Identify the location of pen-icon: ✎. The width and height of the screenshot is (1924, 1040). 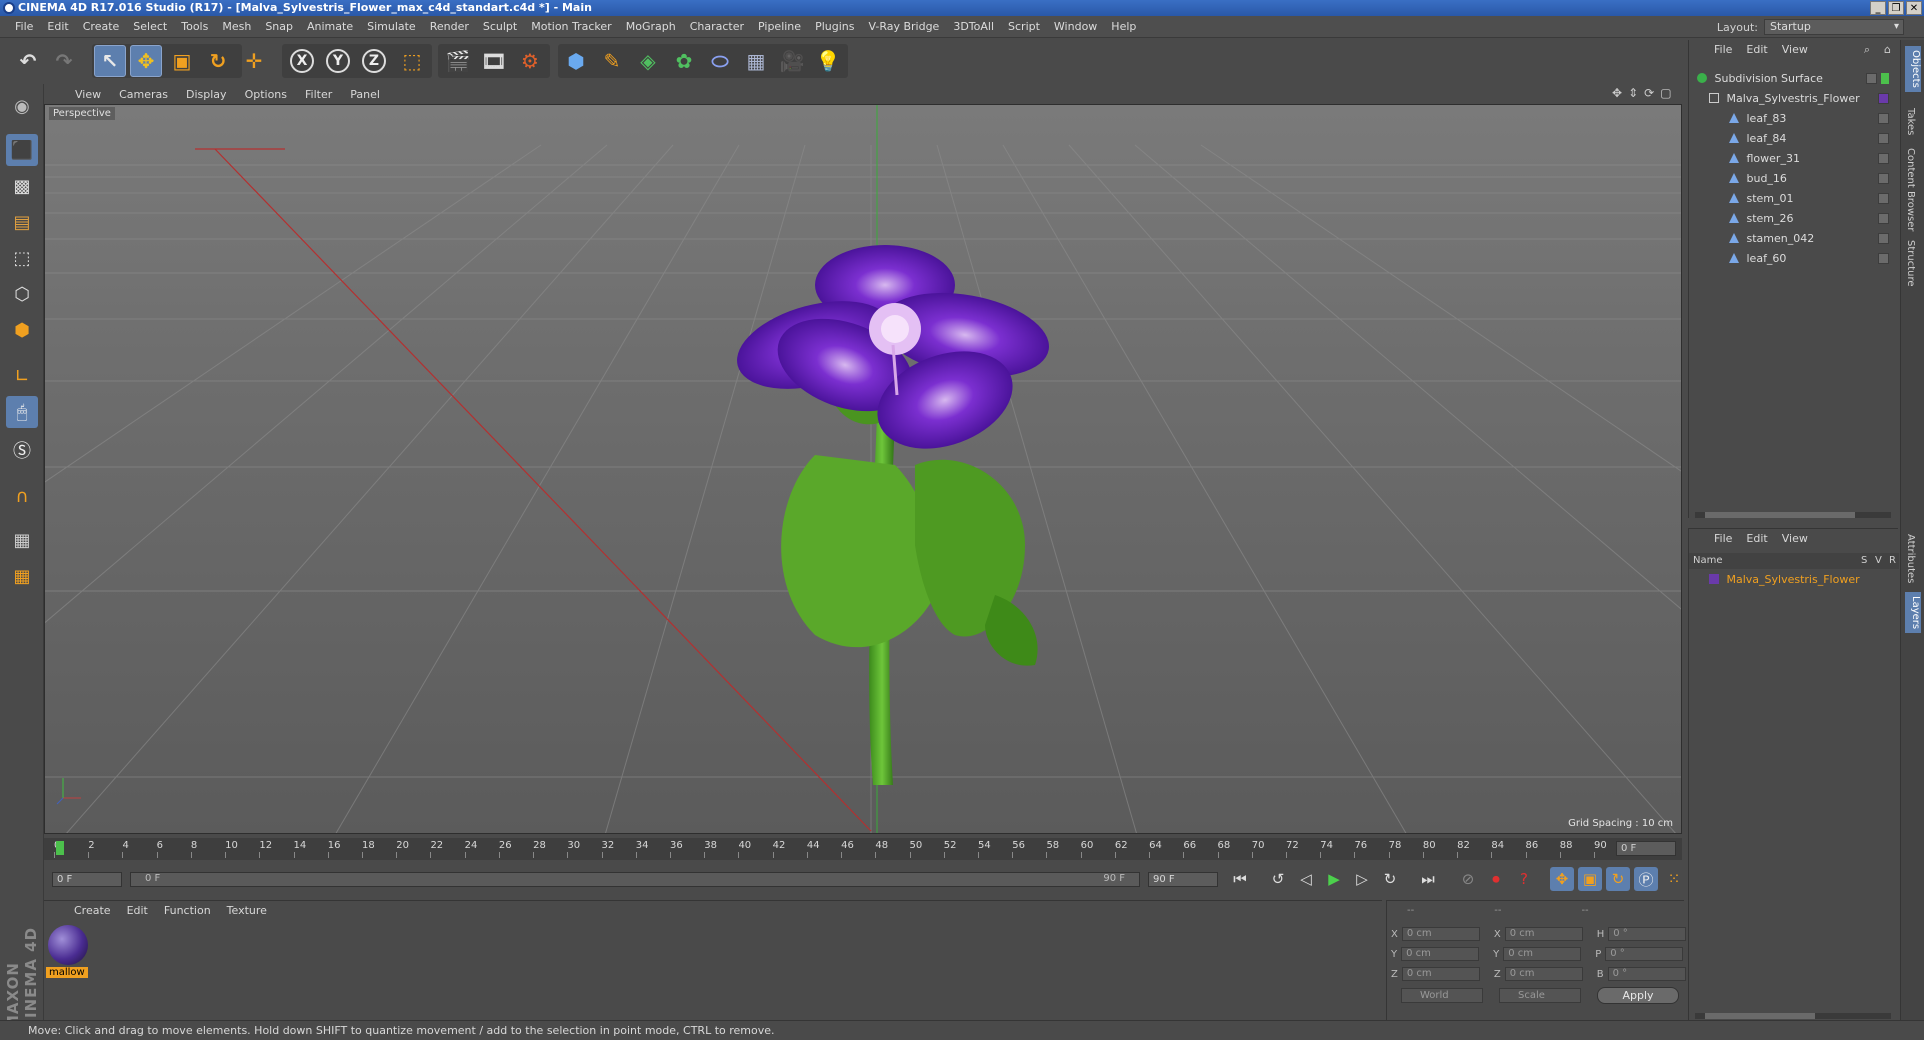
(612, 61).